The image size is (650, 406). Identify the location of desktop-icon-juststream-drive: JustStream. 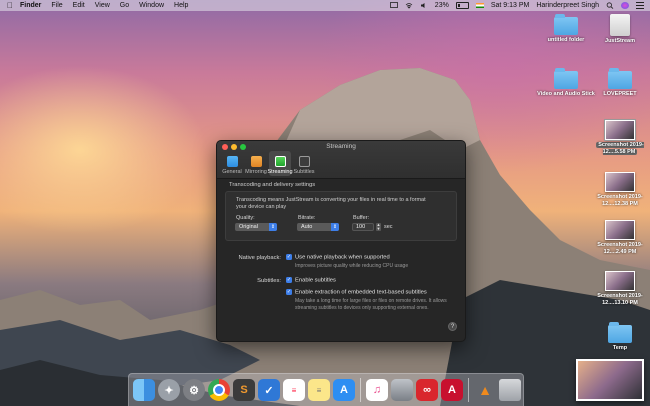
(620, 29).